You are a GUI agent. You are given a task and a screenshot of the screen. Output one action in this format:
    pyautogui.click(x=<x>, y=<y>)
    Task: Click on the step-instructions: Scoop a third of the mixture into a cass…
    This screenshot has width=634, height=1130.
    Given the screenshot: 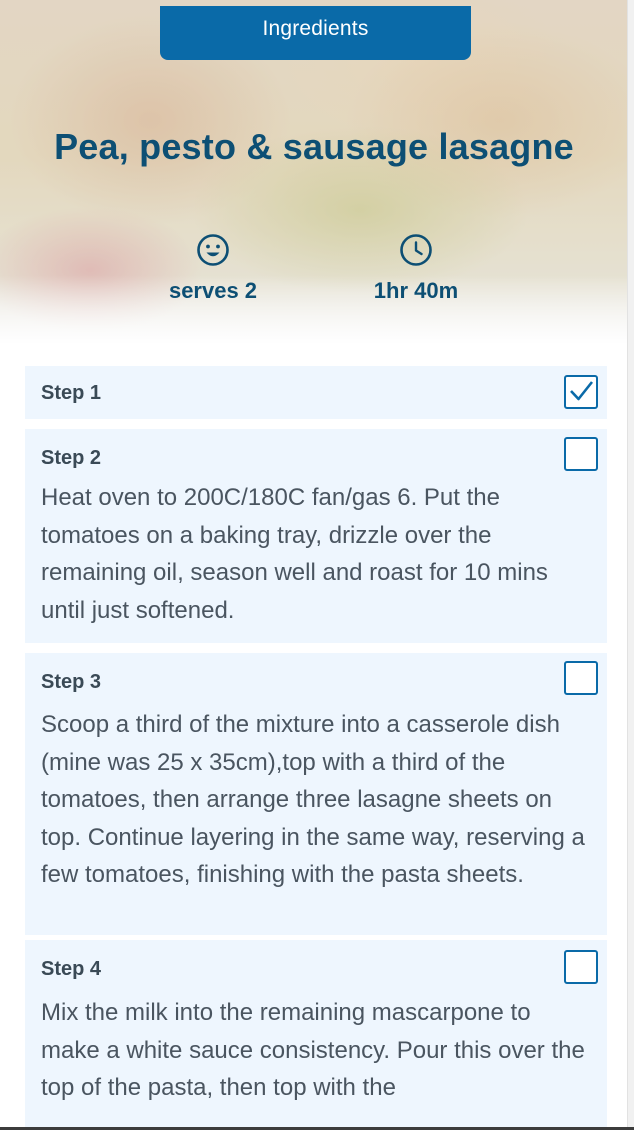 What is the action you would take?
    pyautogui.click(x=313, y=799)
    